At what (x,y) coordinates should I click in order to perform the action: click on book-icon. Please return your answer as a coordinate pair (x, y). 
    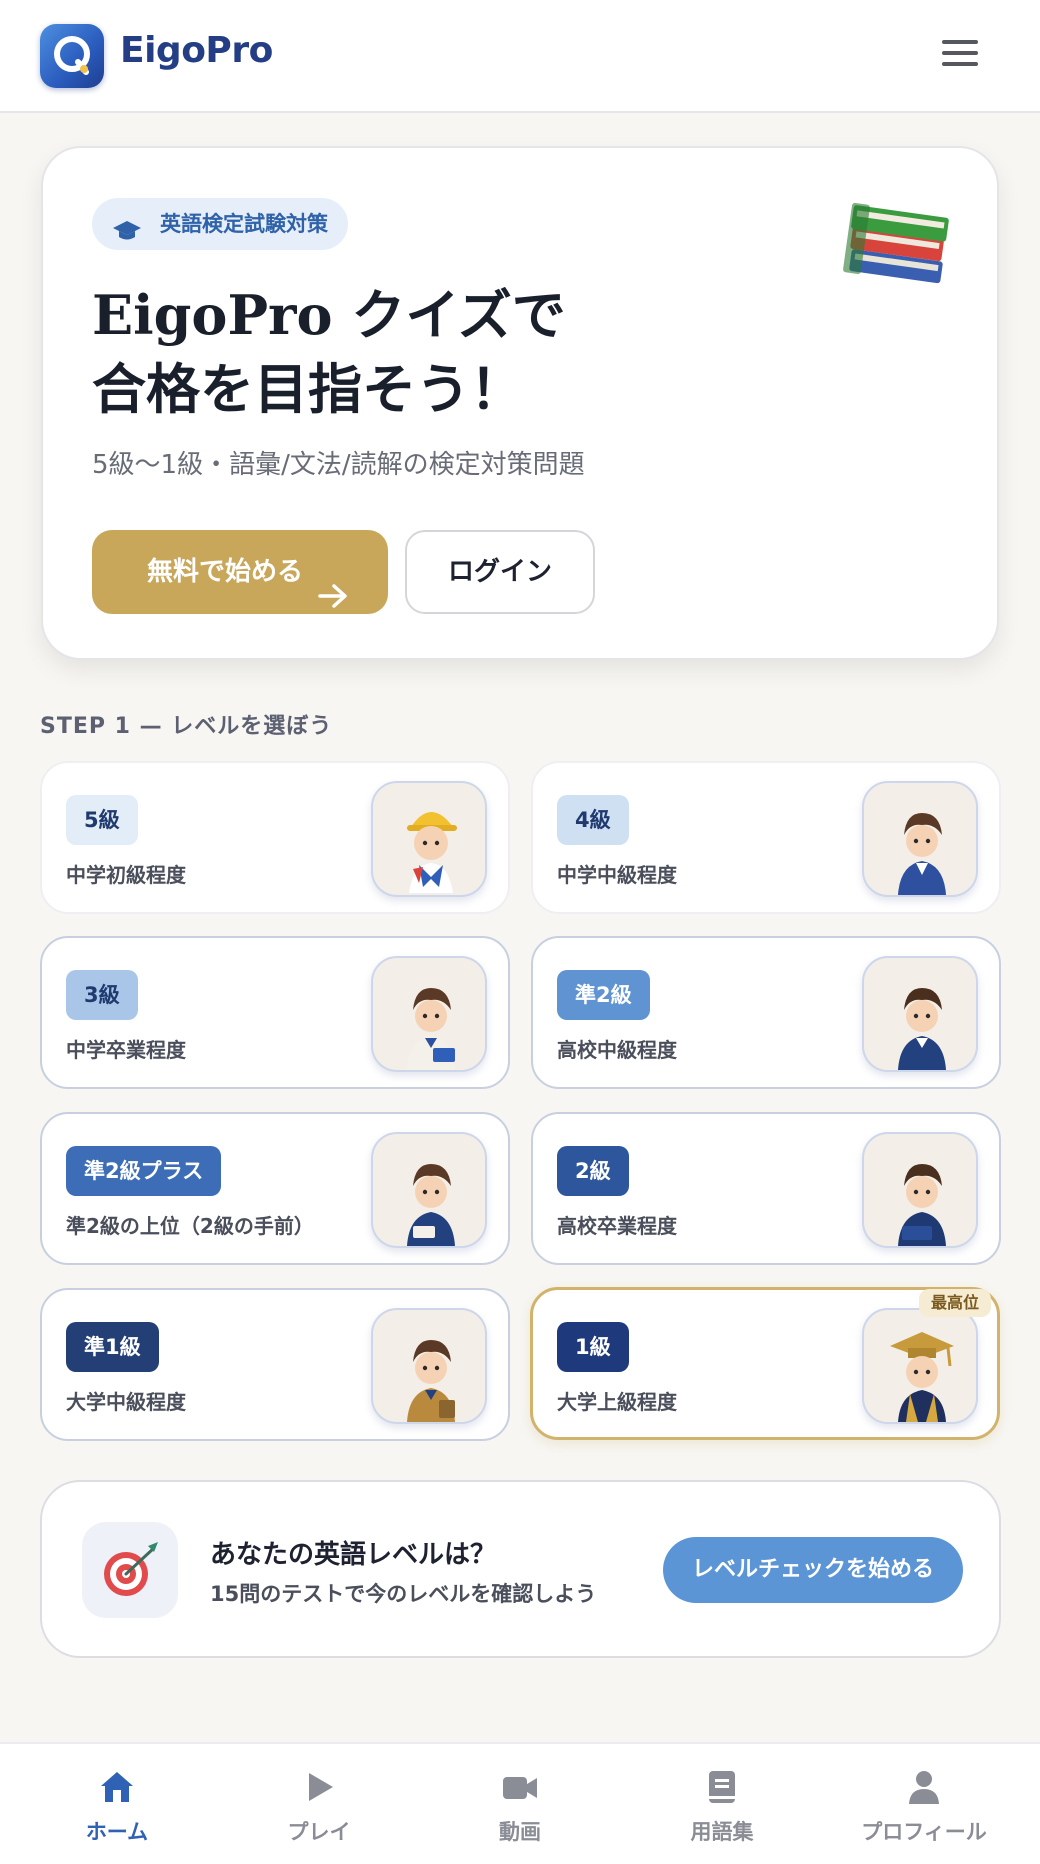
    Looking at the image, I should click on (722, 1787).